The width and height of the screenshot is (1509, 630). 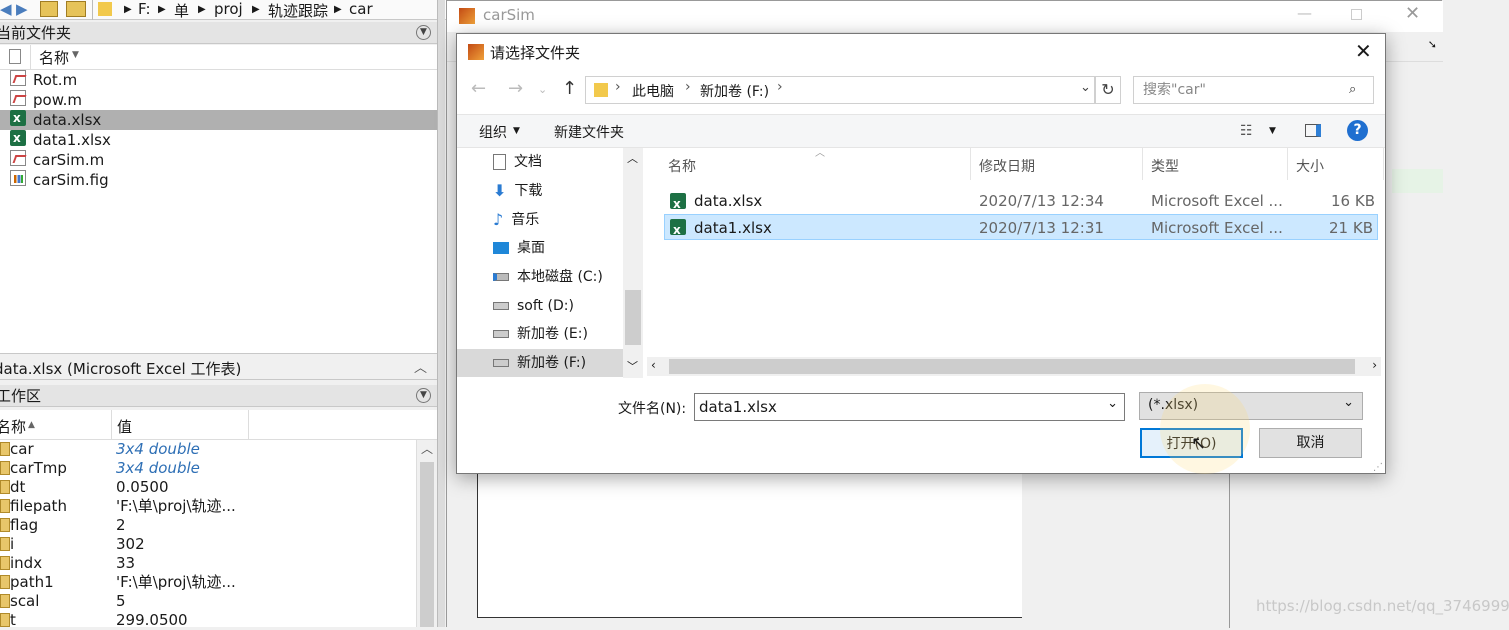 I want to click on path-segment: F:, so click(x=144, y=9).